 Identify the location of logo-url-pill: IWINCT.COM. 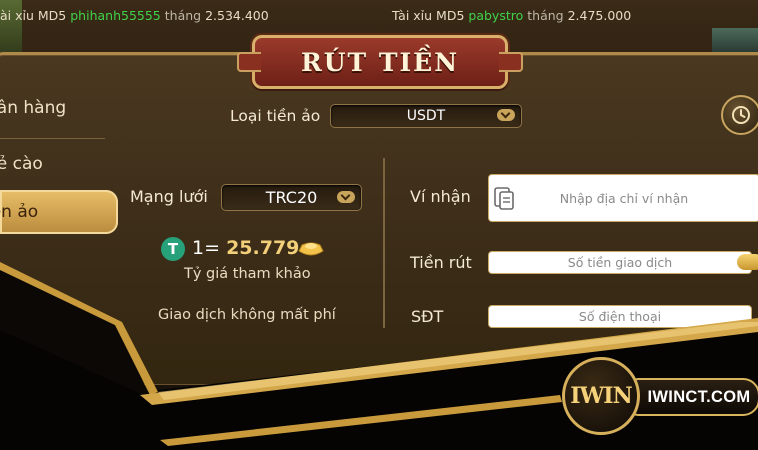
(690, 397).